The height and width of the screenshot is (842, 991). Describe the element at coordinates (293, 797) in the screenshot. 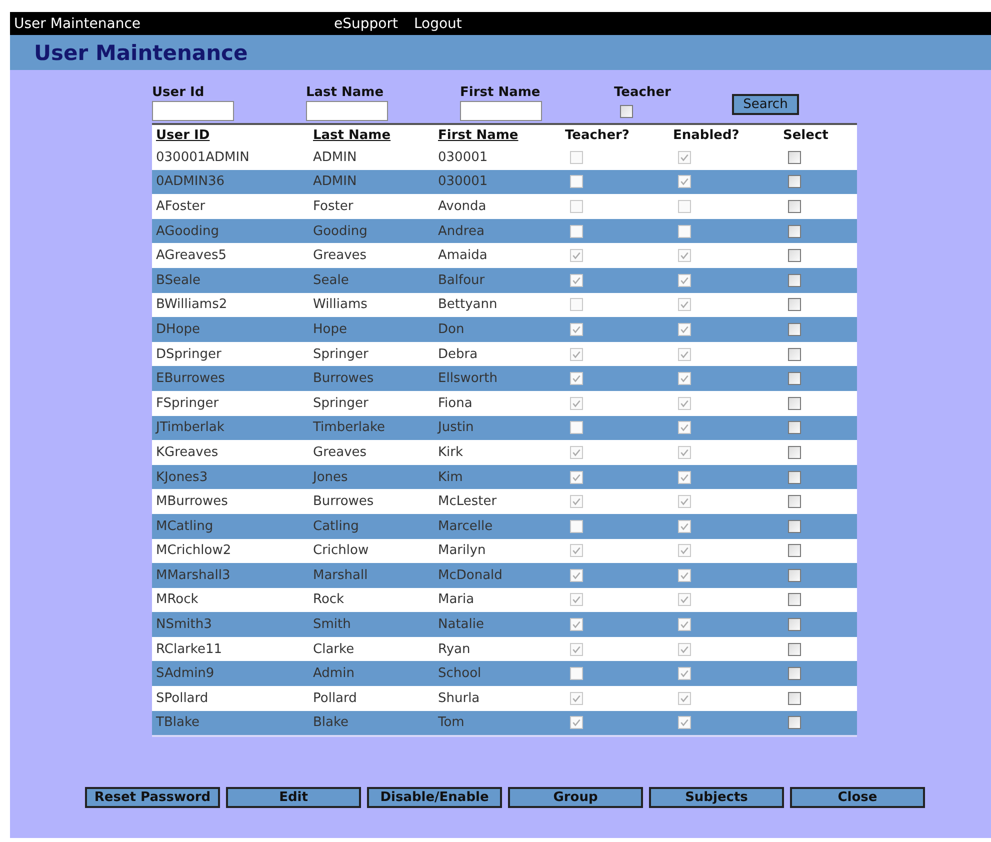

I see `action-button: Edit` at that location.